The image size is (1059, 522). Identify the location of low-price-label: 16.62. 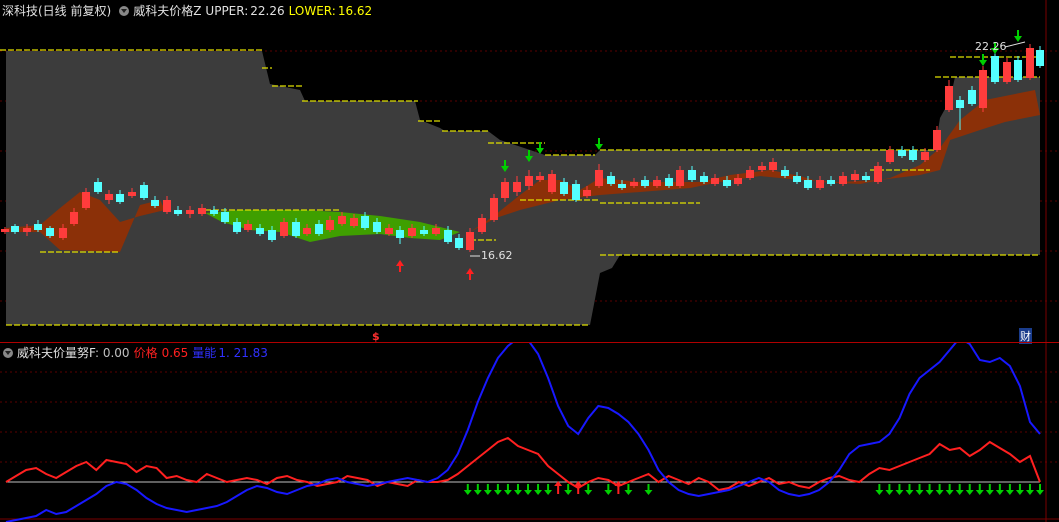
(497, 255).